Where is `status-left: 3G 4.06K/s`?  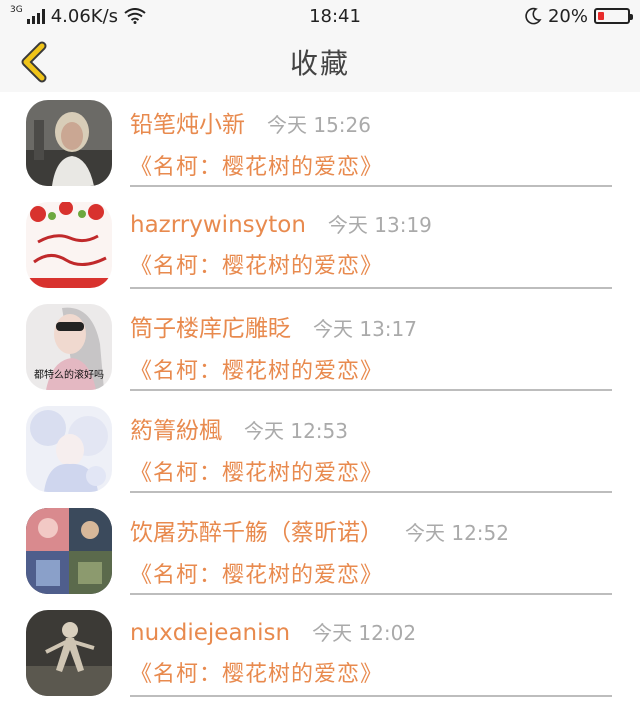
status-left: 3G 4.06K/s is located at coordinates (78, 15).